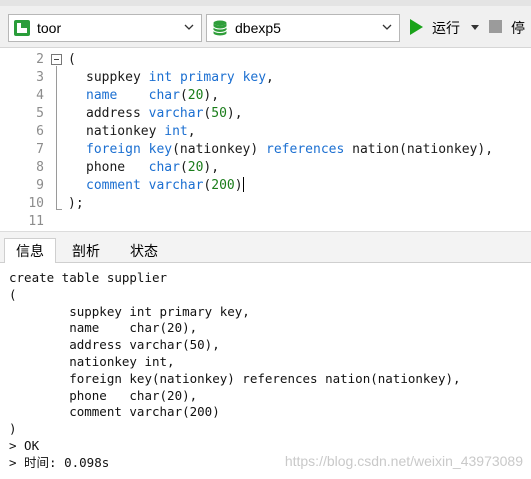 Image resolution: width=531 pixels, height=479 pixels. What do you see at coordinates (223, 185) in the screenshot?
I see `sql-number: 200` at bounding box center [223, 185].